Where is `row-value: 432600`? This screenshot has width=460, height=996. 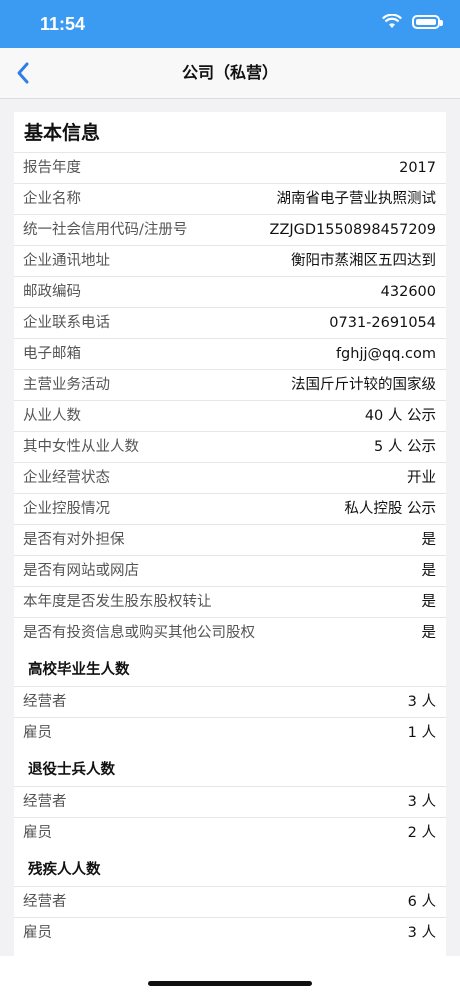 row-value: 432600 is located at coordinates (408, 292).